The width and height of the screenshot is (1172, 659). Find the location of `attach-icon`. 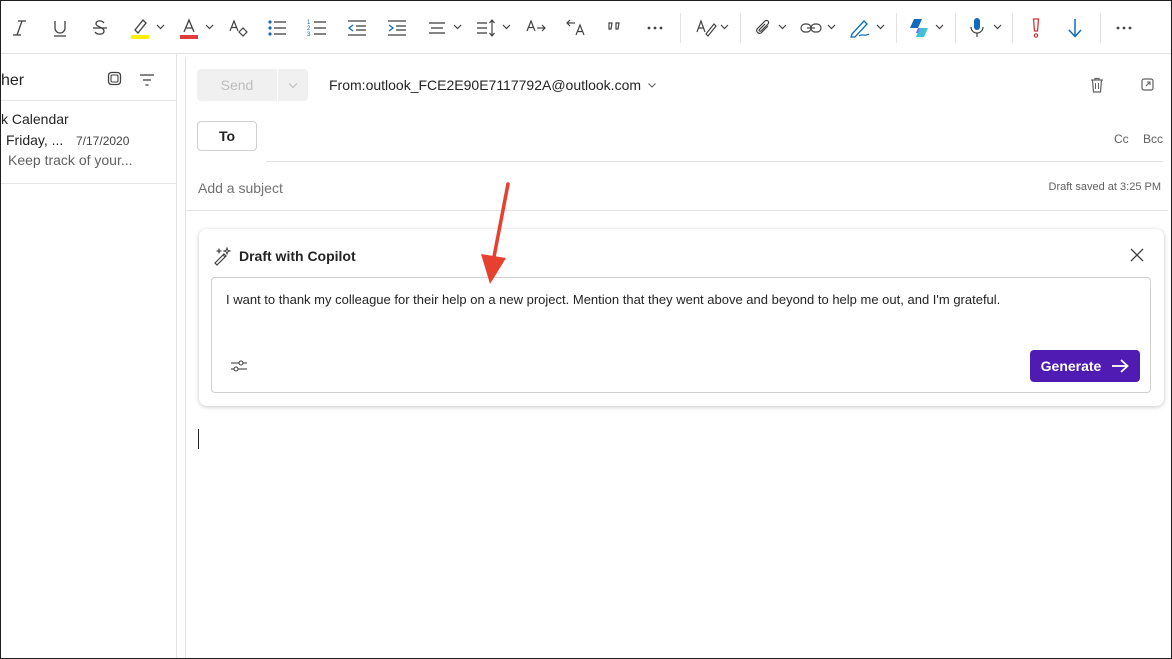

attach-icon is located at coordinates (763, 28).